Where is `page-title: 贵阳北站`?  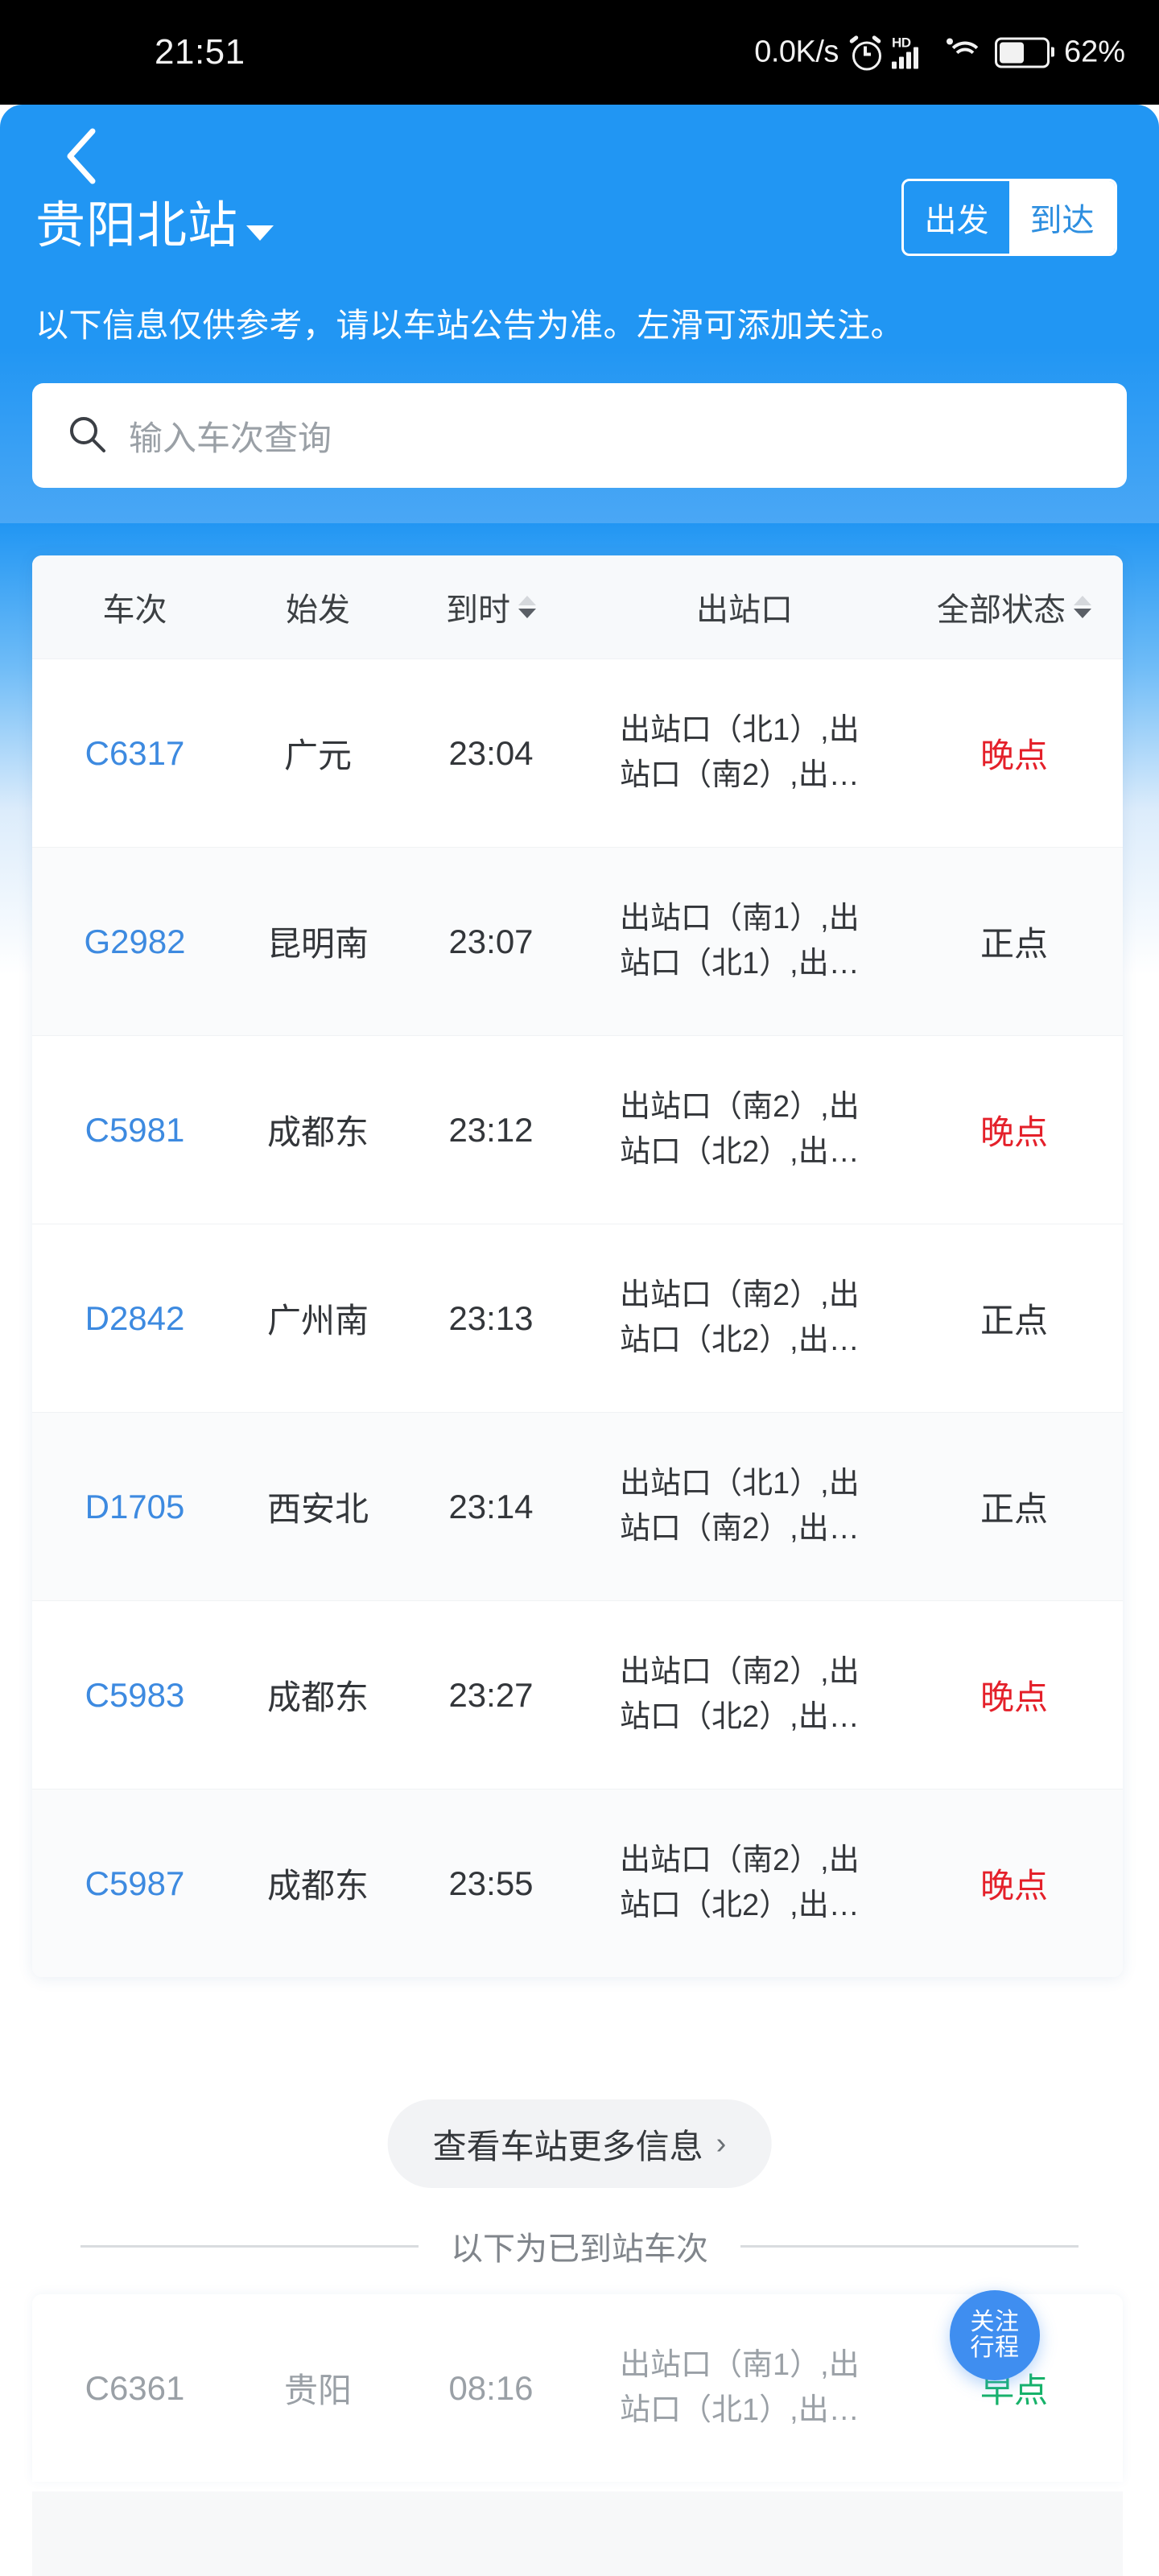
page-title: 贵阳北站 is located at coordinates (137, 226).